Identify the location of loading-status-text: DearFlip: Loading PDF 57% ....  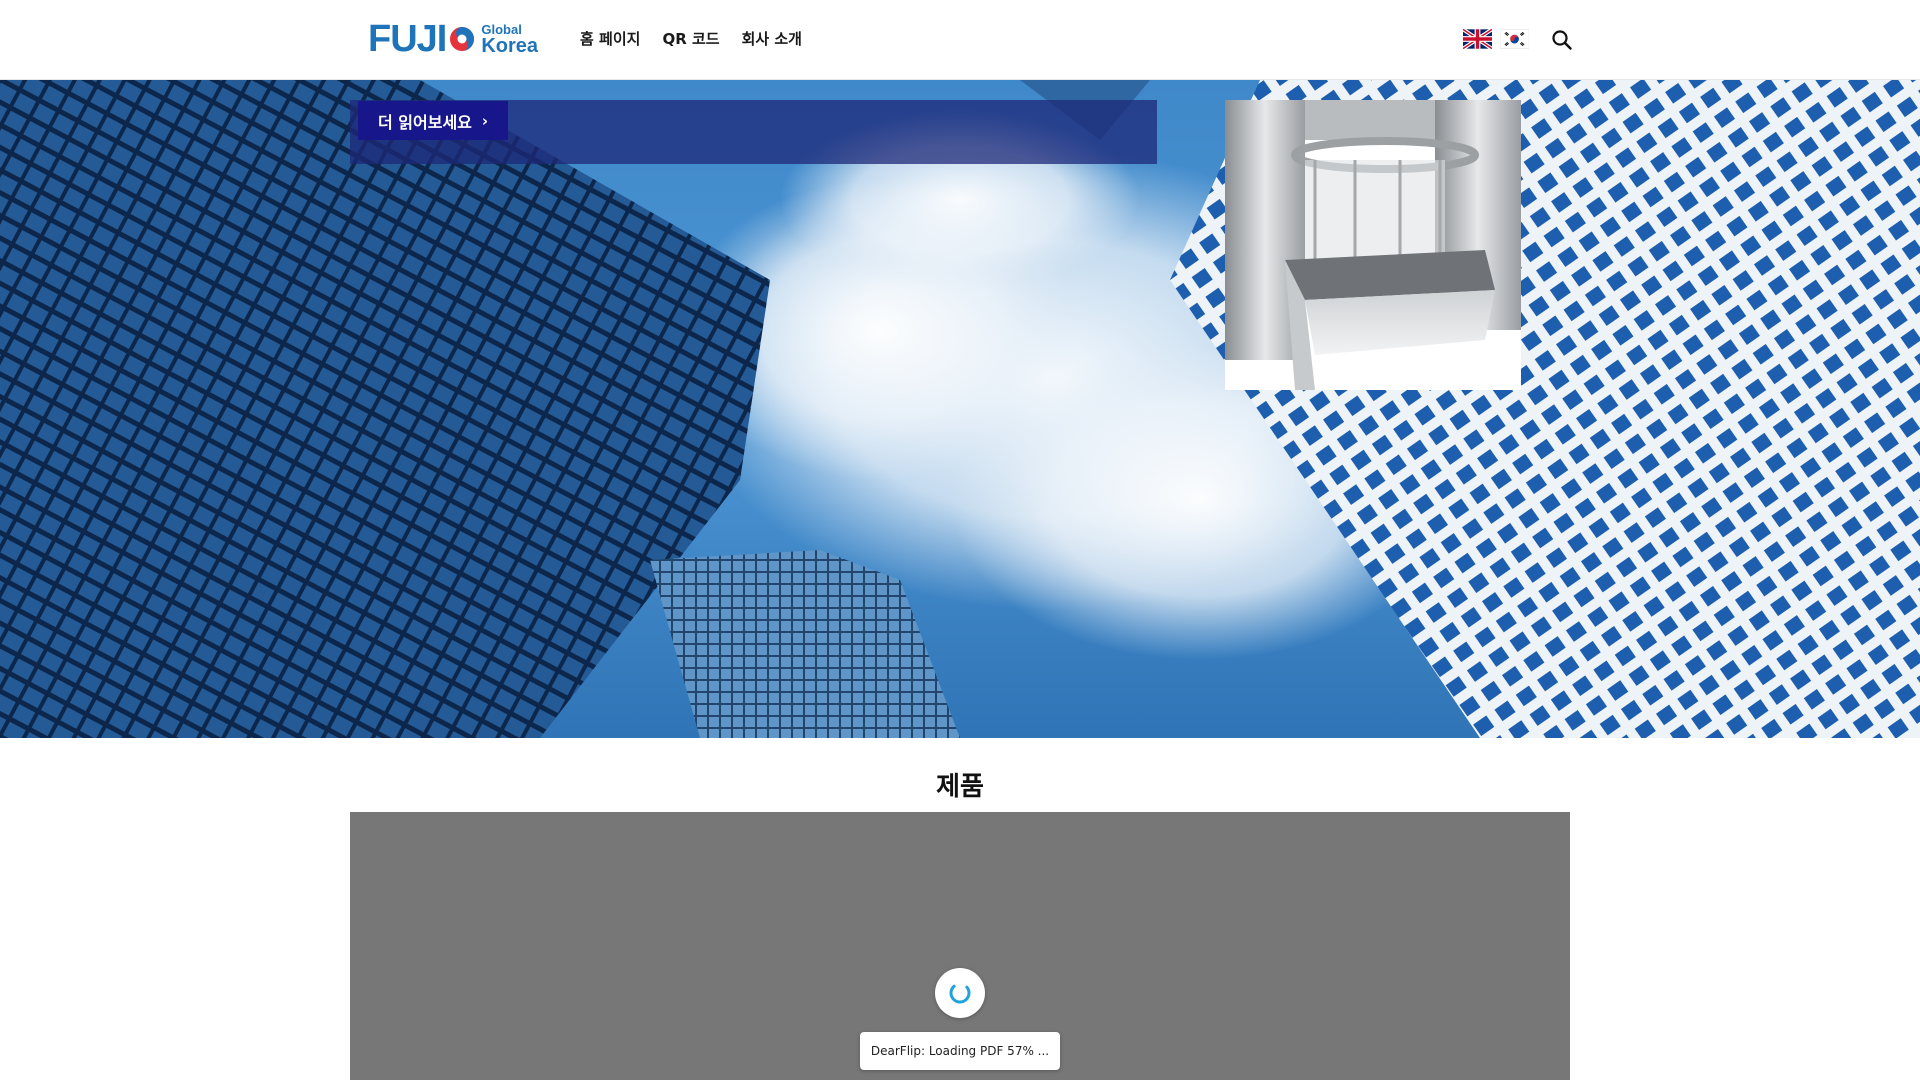
(960, 1051).